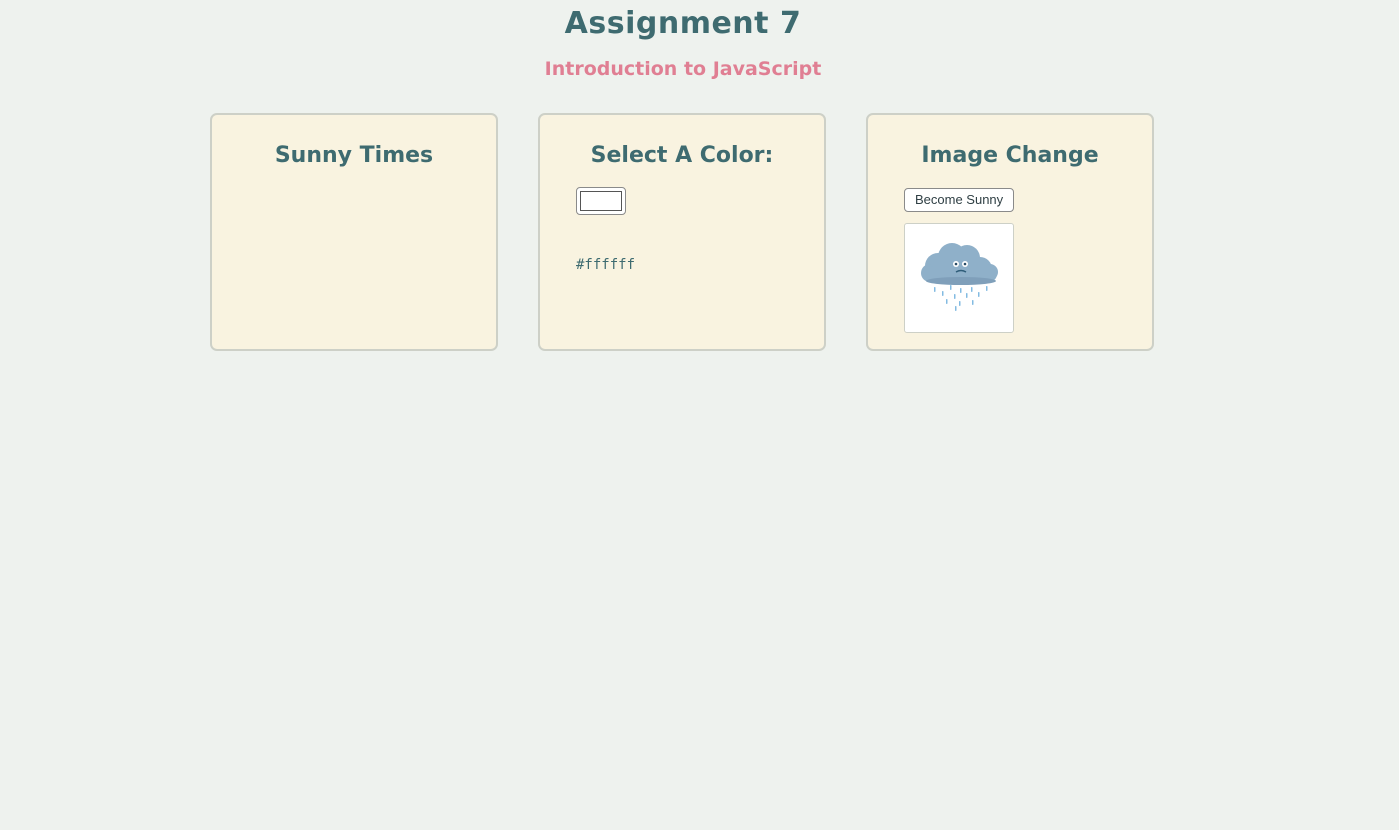 This screenshot has height=830, width=1399. What do you see at coordinates (683, 23) in the screenshot?
I see `page-title: Assignment 7` at bounding box center [683, 23].